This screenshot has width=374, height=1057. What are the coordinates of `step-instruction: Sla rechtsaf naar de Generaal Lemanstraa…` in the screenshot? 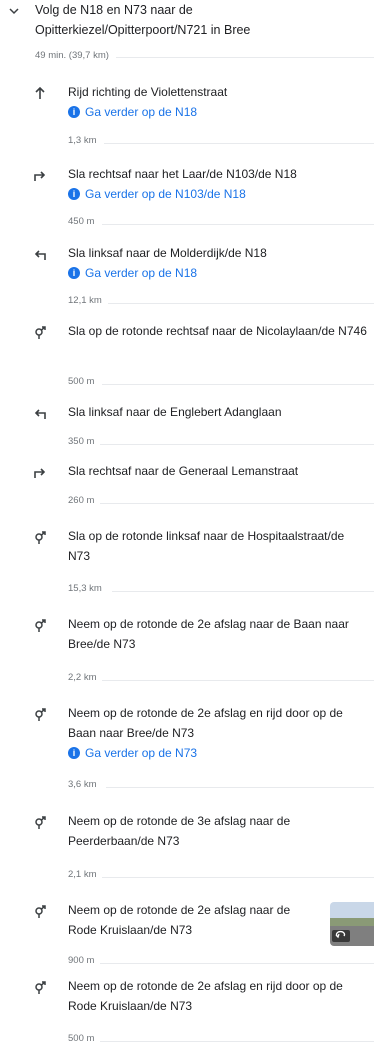 It's located at (183, 471).